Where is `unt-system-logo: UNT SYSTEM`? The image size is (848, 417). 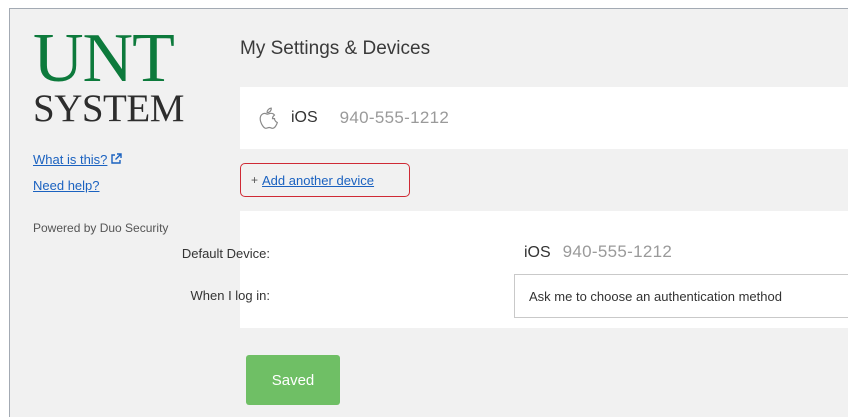
unt-system-logo: UNT SYSTEM is located at coordinates (118, 75).